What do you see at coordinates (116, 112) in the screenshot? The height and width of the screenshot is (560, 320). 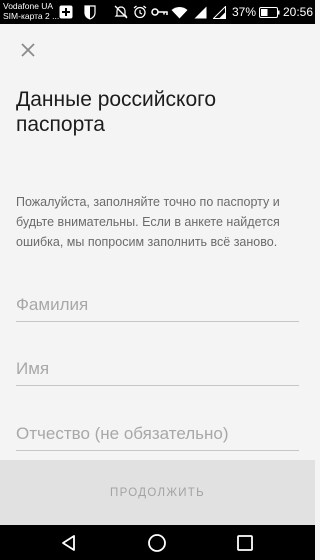 I see `page-title: Данные российского паспорта` at bounding box center [116, 112].